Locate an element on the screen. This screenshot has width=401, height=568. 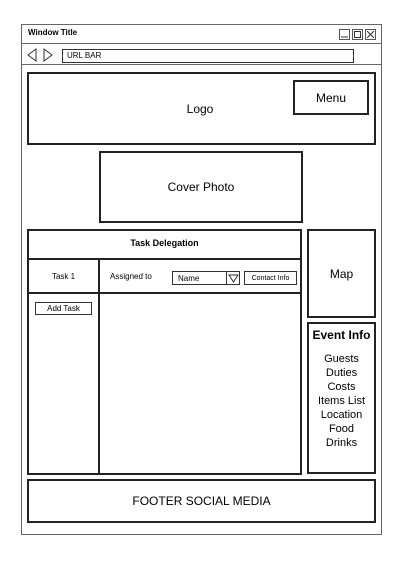
assignee-select: Name is located at coordinates (206, 278).